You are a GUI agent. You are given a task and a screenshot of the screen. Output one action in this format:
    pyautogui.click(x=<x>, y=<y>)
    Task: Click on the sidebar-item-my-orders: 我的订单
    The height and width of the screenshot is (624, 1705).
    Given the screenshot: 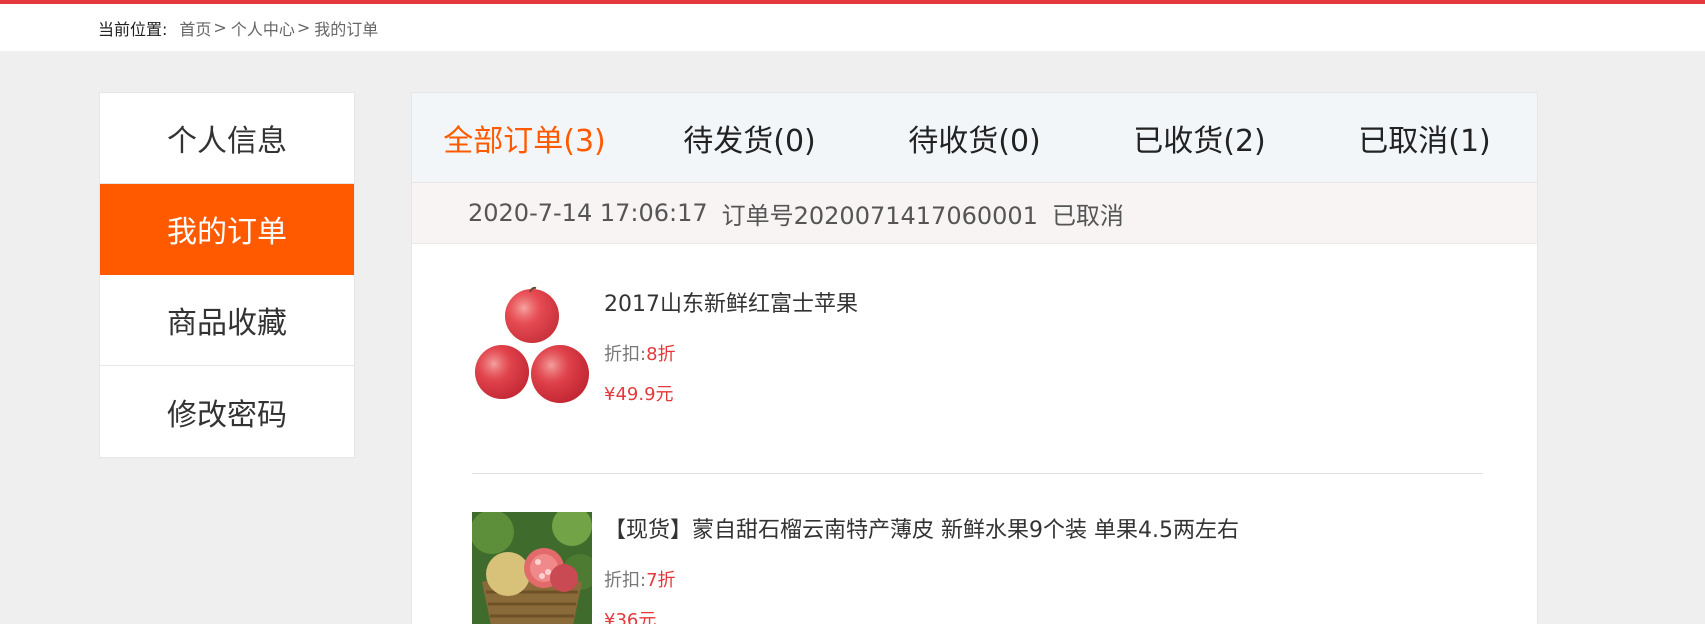 What is the action you would take?
    pyautogui.click(x=227, y=229)
    